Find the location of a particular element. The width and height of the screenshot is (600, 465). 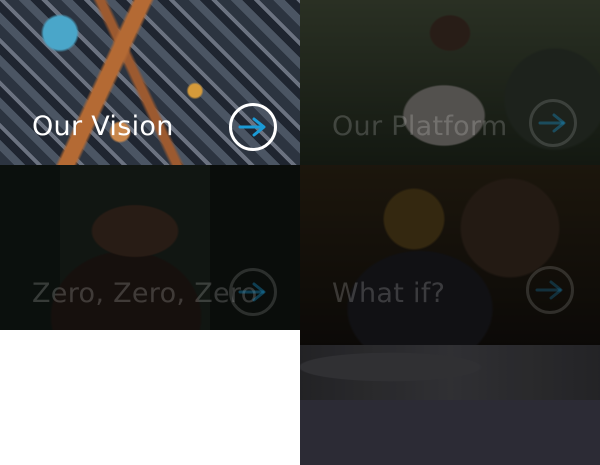

blank-area is located at coordinates (150, 397).